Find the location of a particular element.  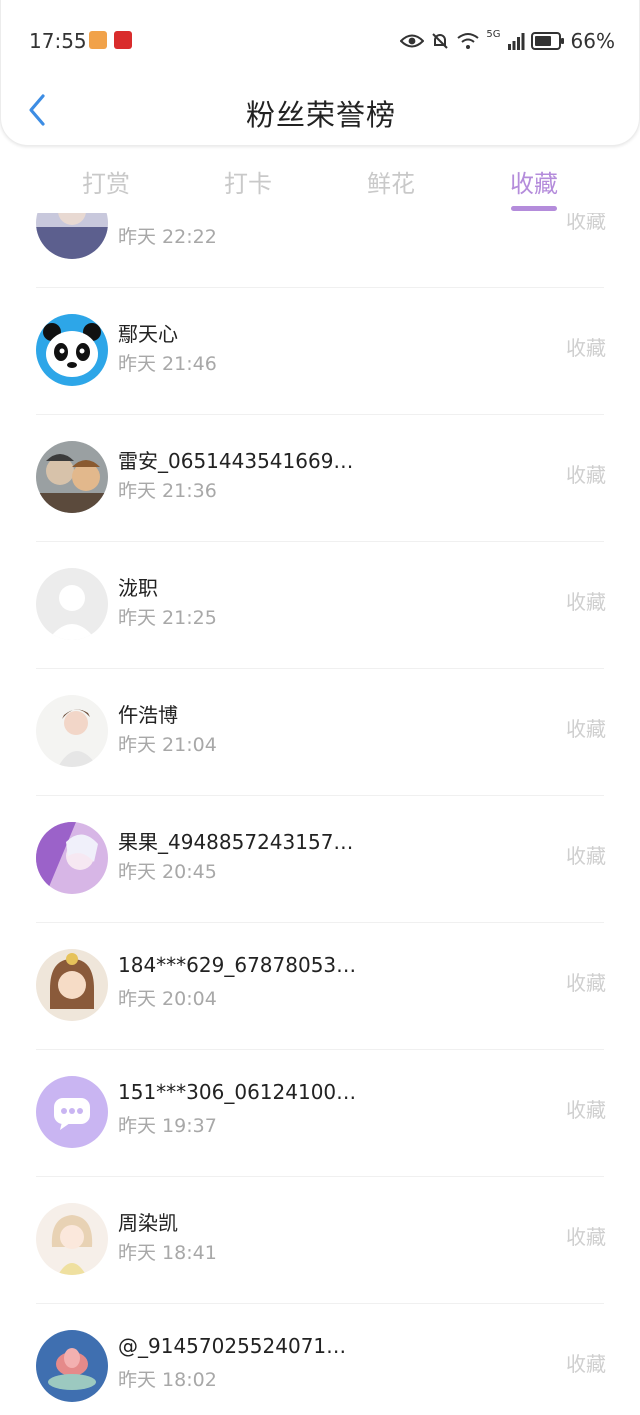

timestamp: 昨天 19:37 is located at coordinates (167, 1126).